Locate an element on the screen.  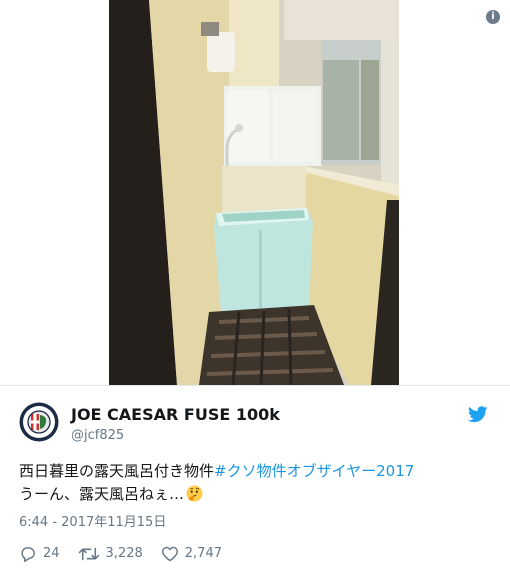
reply-icon is located at coordinates (28, 554).